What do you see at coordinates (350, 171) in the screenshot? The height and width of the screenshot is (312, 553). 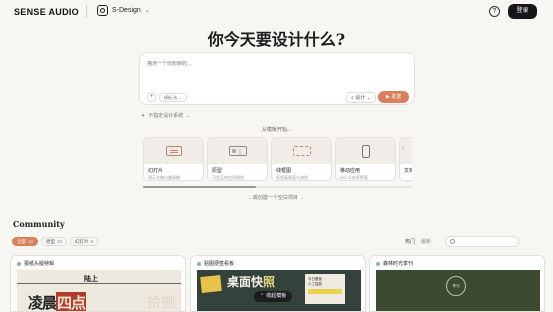 I see `template-name: 移动应用` at bounding box center [350, 171].